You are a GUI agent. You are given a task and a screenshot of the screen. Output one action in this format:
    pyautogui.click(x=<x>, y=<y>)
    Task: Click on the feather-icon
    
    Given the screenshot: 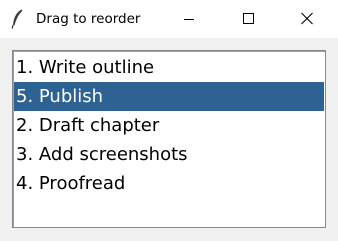 What is the action you would take?
    pyautogui.click(x=17, y=19)
    